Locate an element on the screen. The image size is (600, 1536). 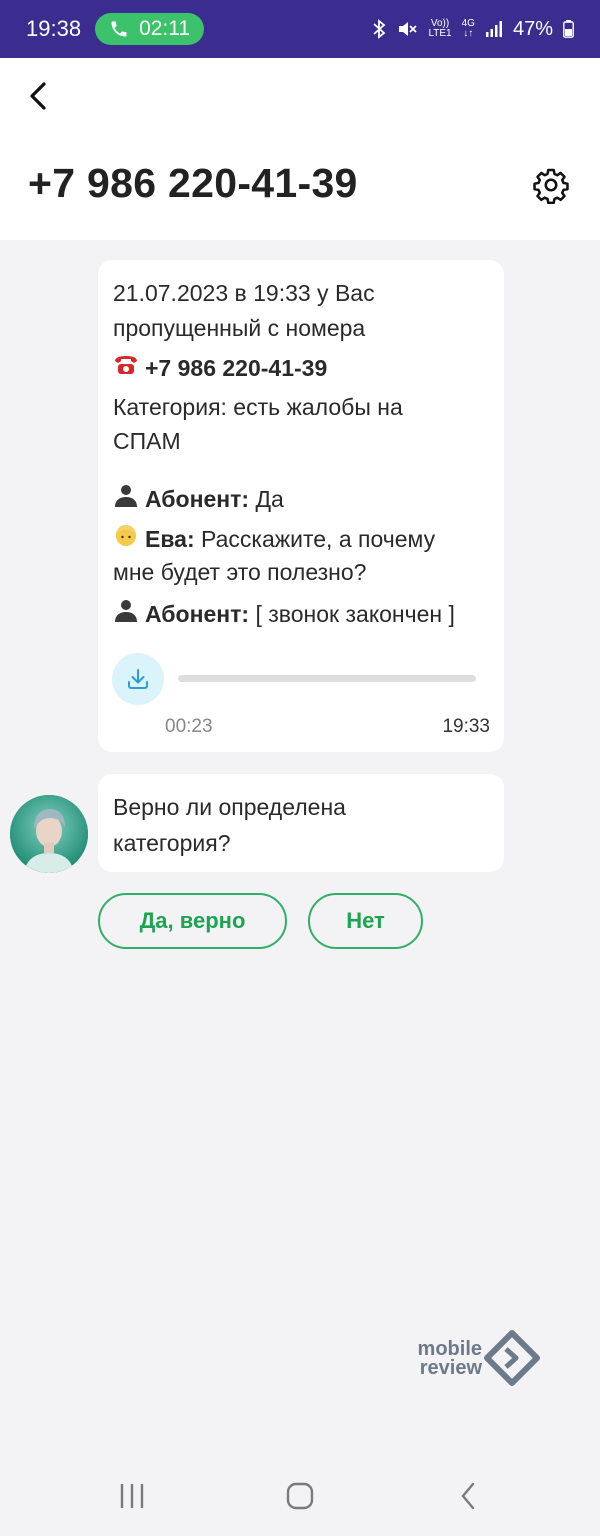
download-icon is located at coordinates (138, 679).